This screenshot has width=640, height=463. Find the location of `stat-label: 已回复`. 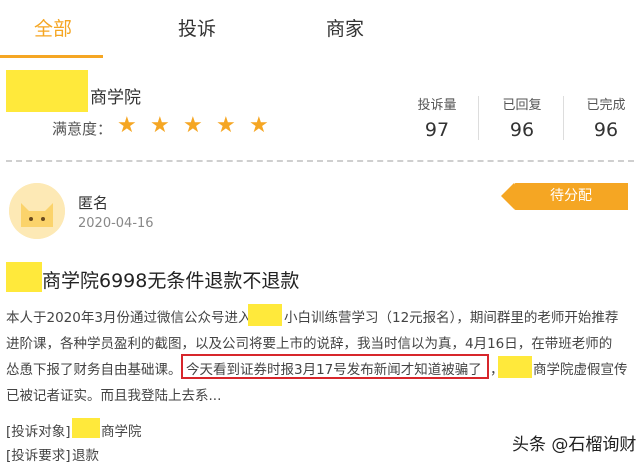

stat-label: 已回复 is located at coordinates (522, 105).